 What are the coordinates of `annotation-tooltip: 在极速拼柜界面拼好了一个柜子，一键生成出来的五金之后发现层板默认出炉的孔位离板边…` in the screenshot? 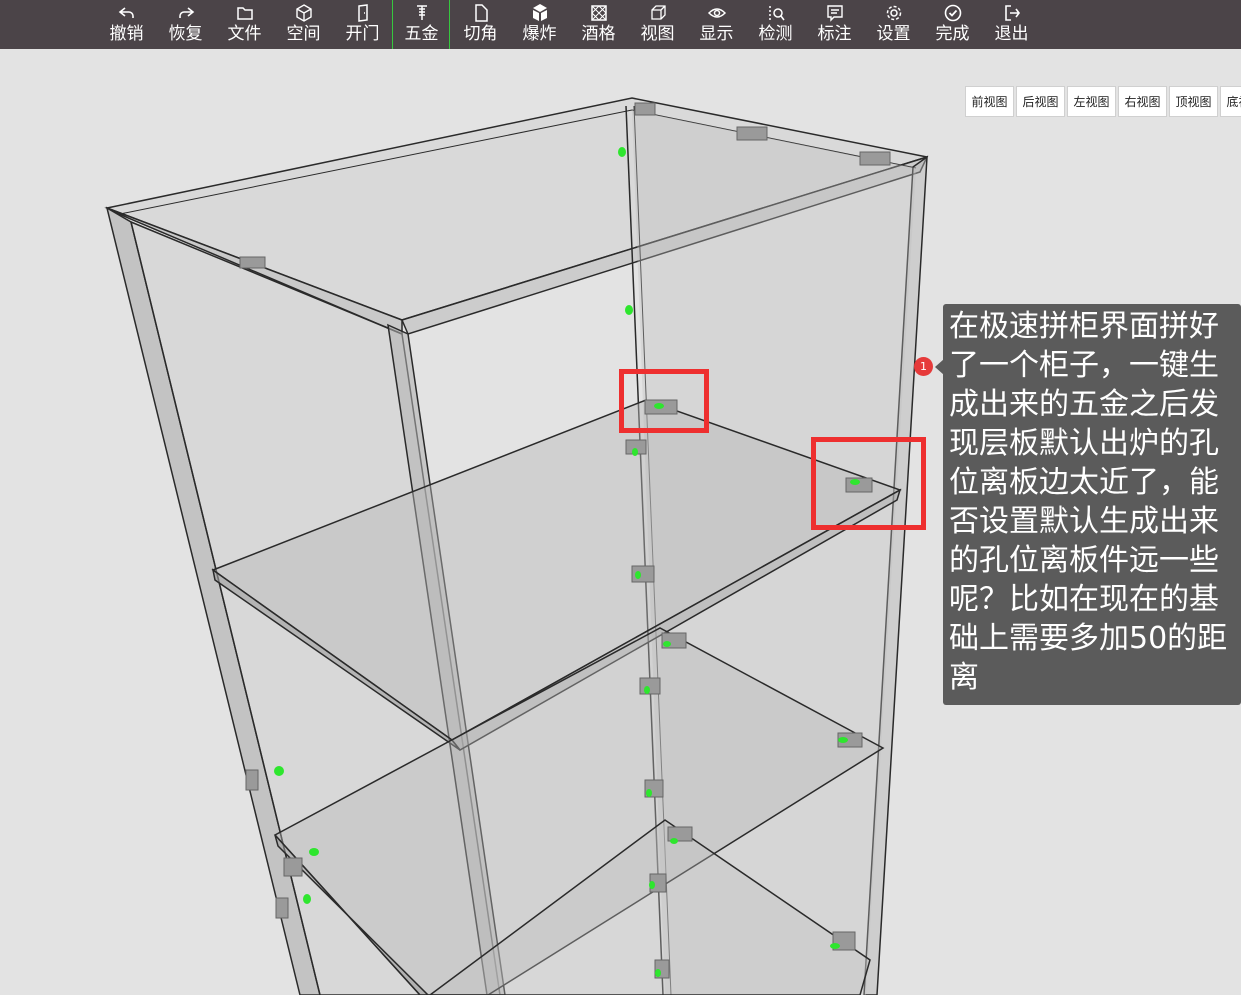 It's located at (1092, 504).